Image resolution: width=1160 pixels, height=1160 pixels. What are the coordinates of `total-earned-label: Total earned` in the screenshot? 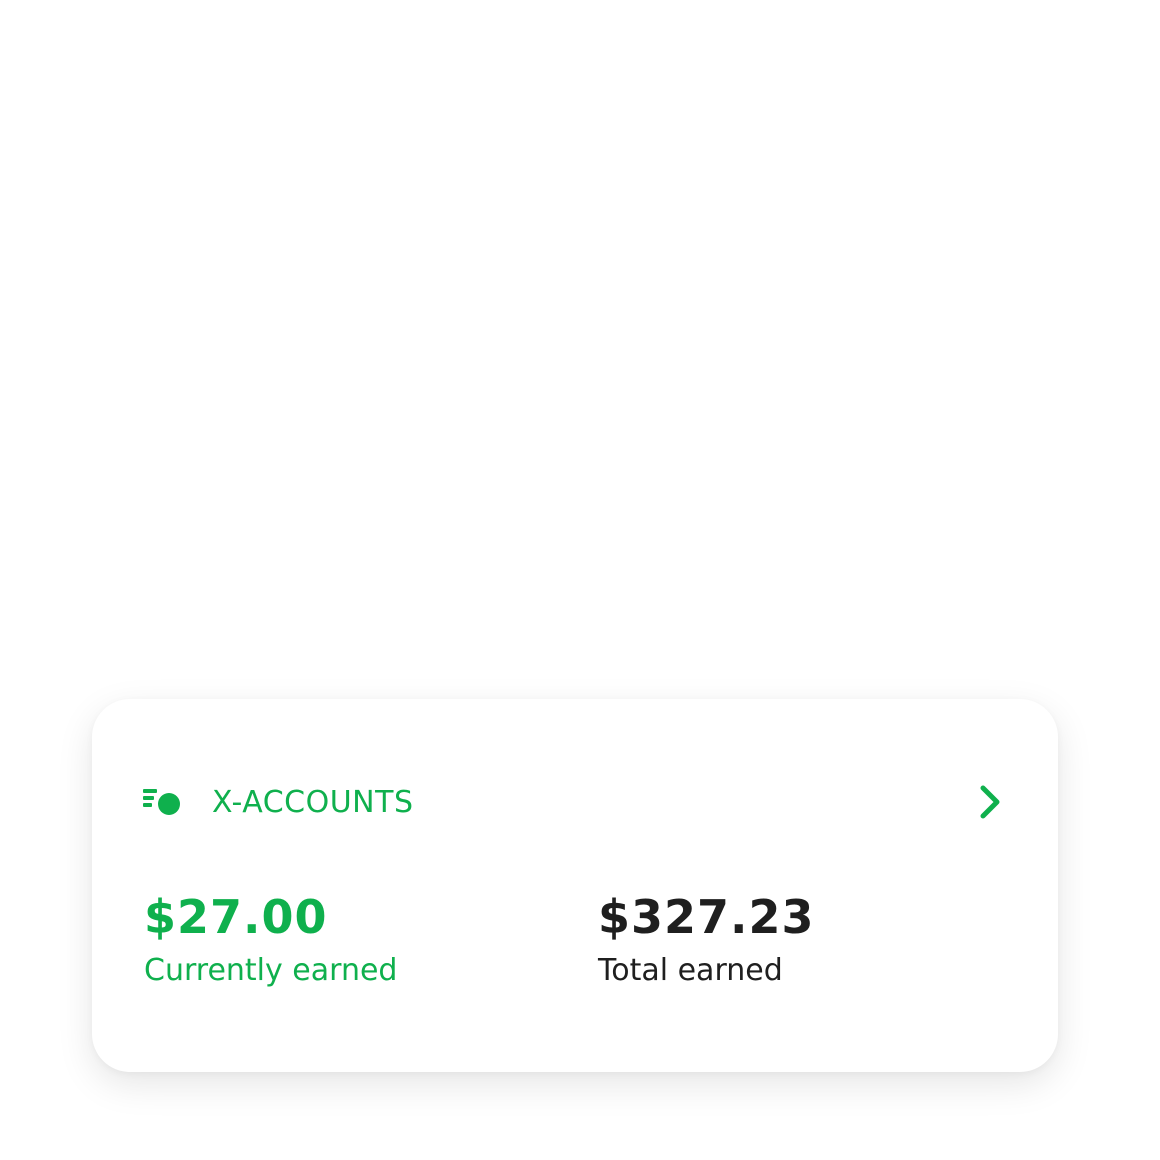 It's located at (690, 970).